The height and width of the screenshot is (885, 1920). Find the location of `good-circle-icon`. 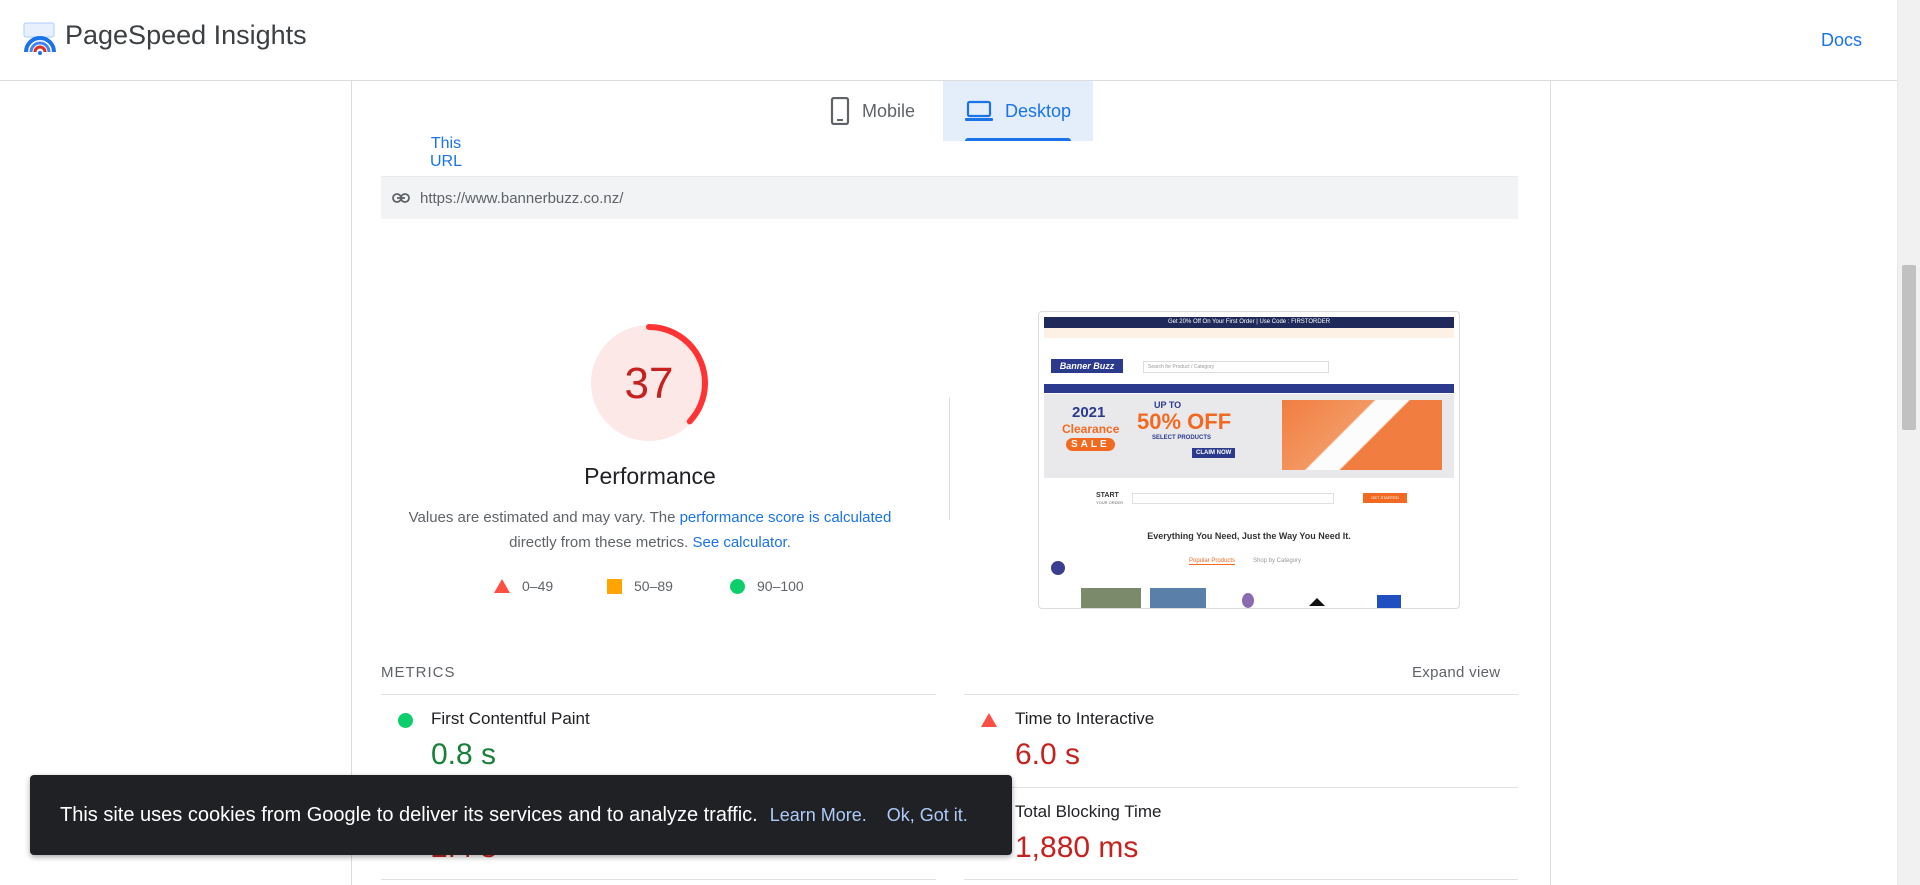

good-circle-icon is located at coordinates (405, 720).